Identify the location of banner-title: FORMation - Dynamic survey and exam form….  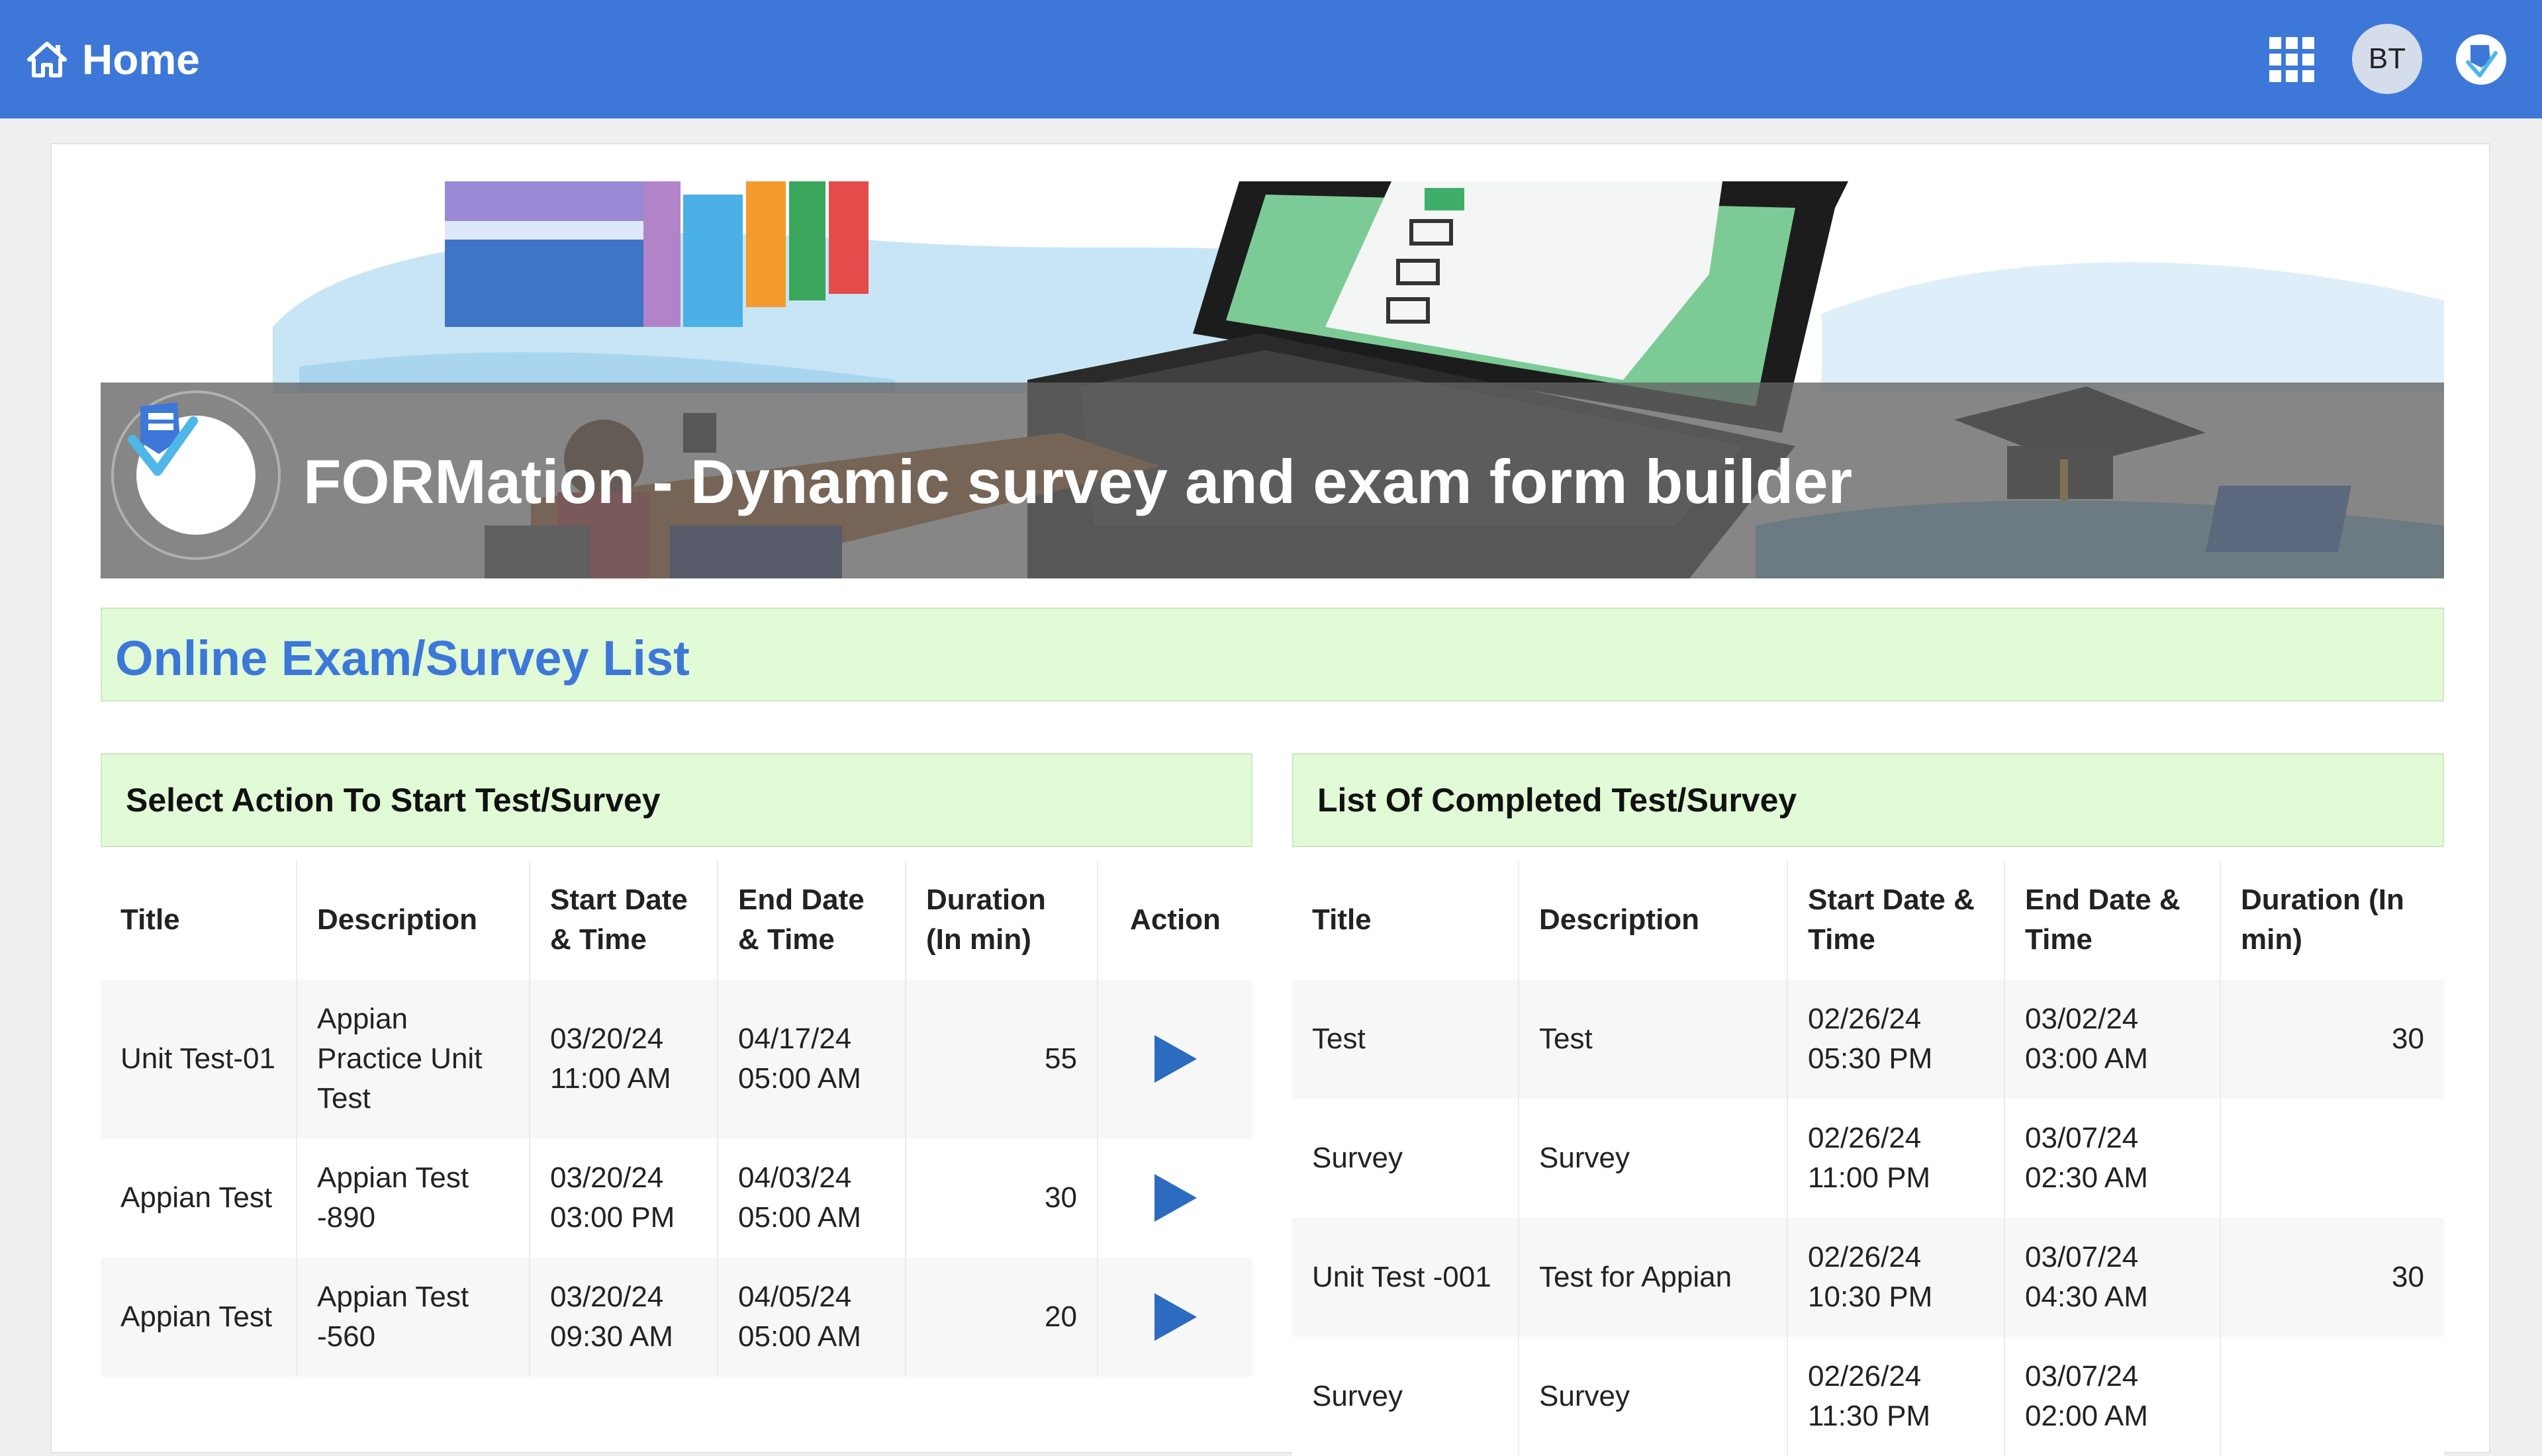
(1078, 481).